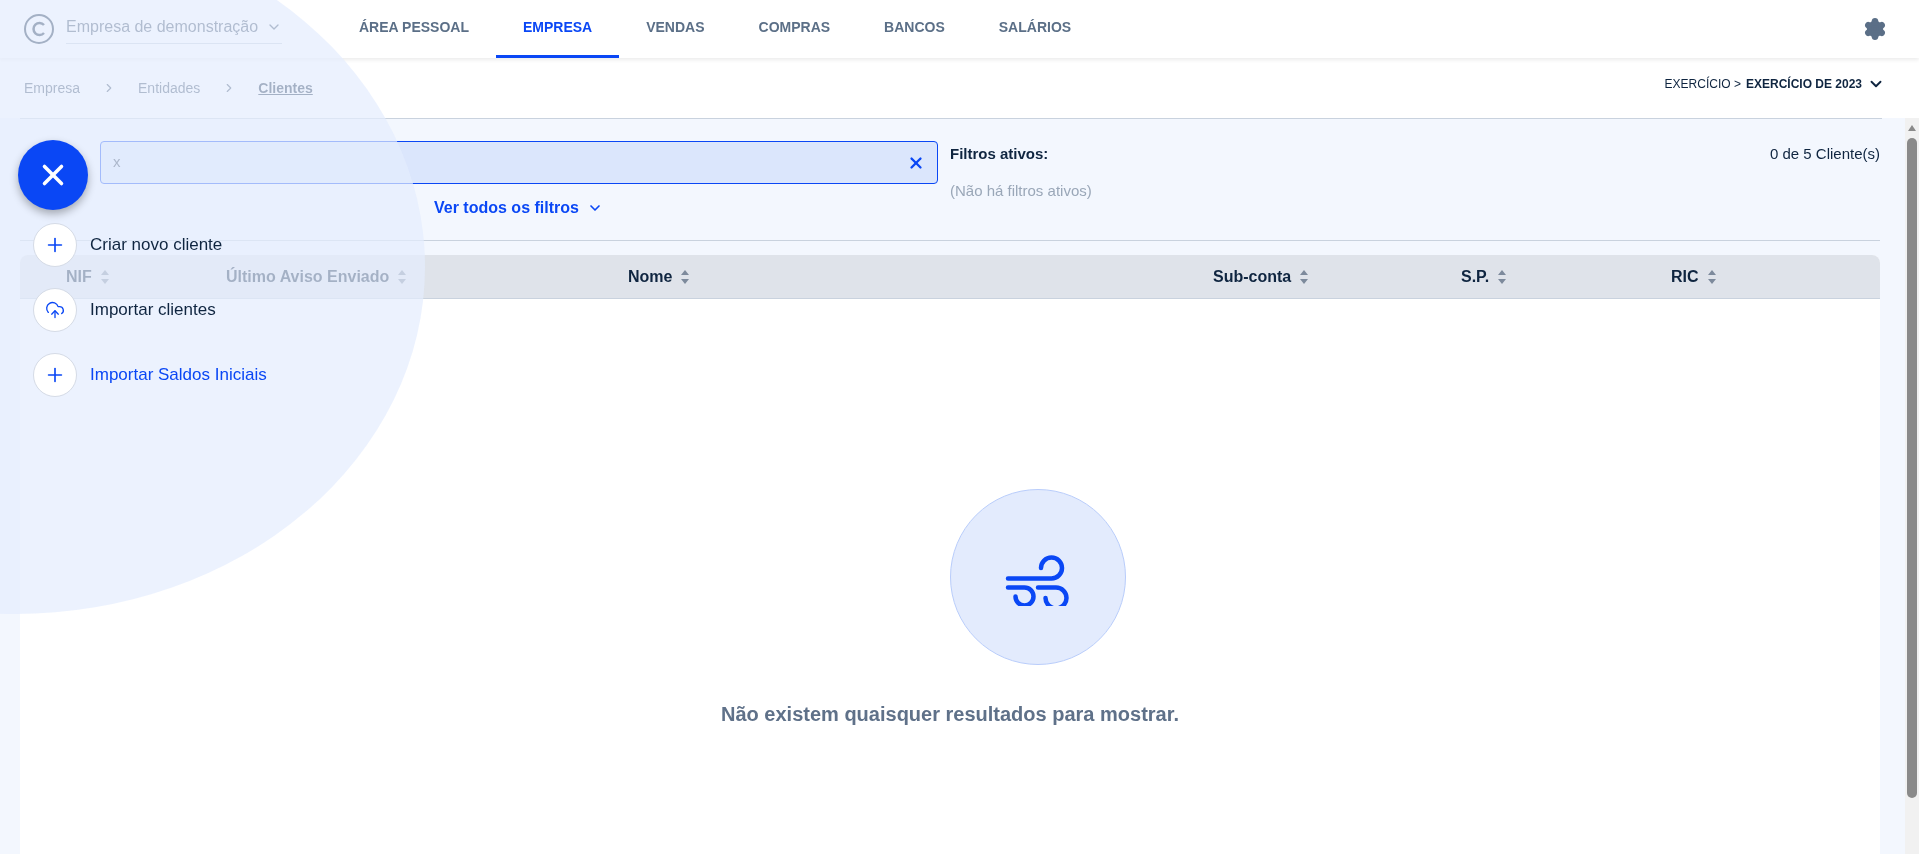 The height and width of the screenshot is (854, 1919). I want to click on menu-action: Criar novo cliente, so click(156, 245).